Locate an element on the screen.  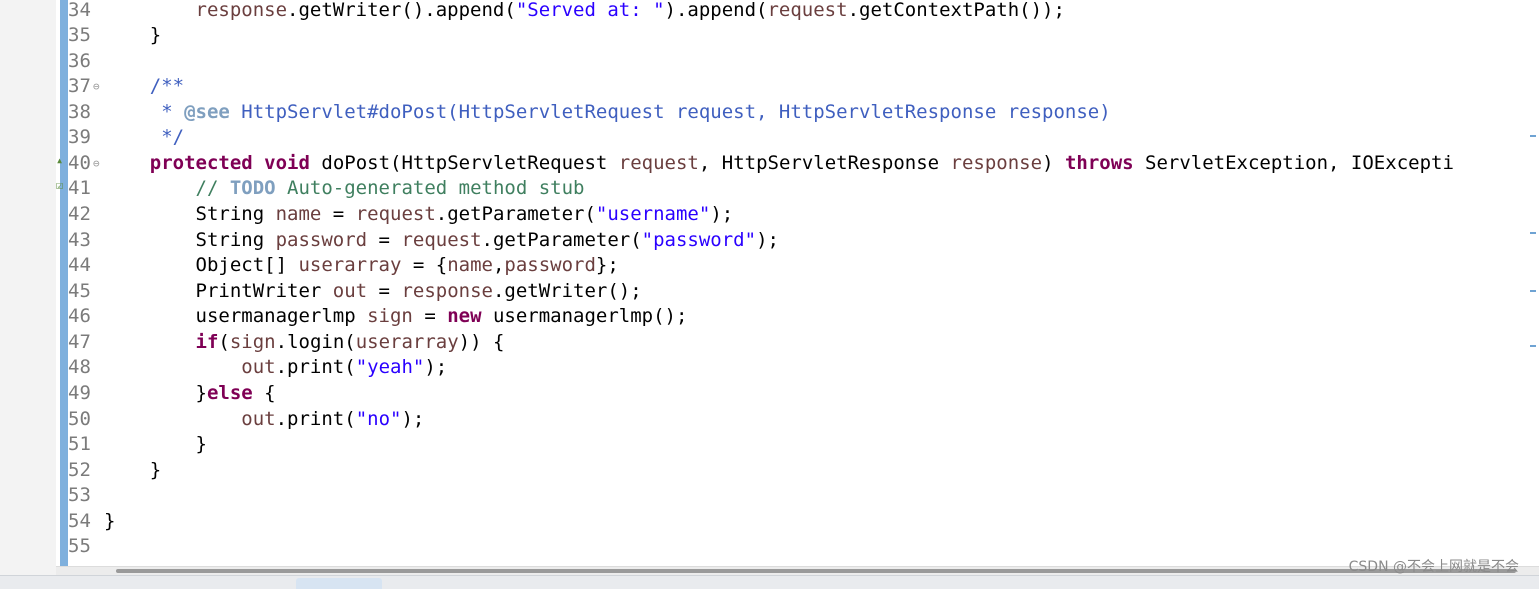
code-line: */ is located at coordinates (144, 137).